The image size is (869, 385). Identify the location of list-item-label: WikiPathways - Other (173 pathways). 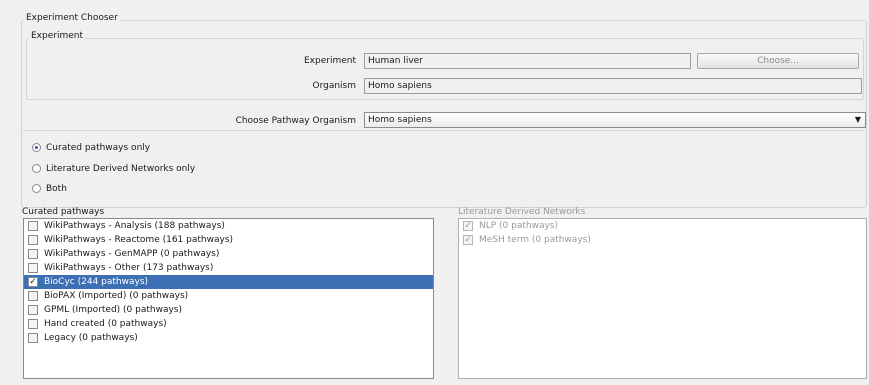
(129, 268).